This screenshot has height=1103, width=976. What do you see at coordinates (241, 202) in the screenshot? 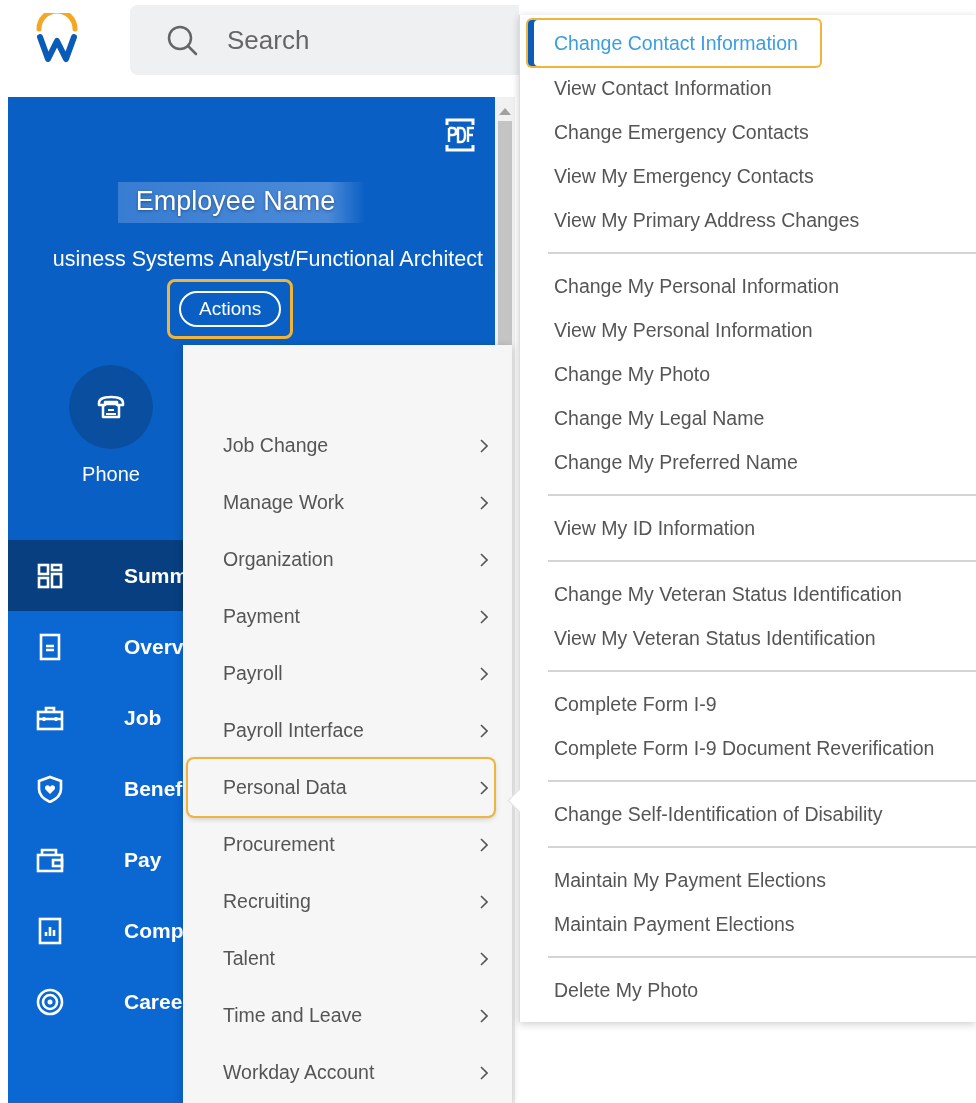
I see `employee-name: Employee Name` at bounding box center [241, 202].